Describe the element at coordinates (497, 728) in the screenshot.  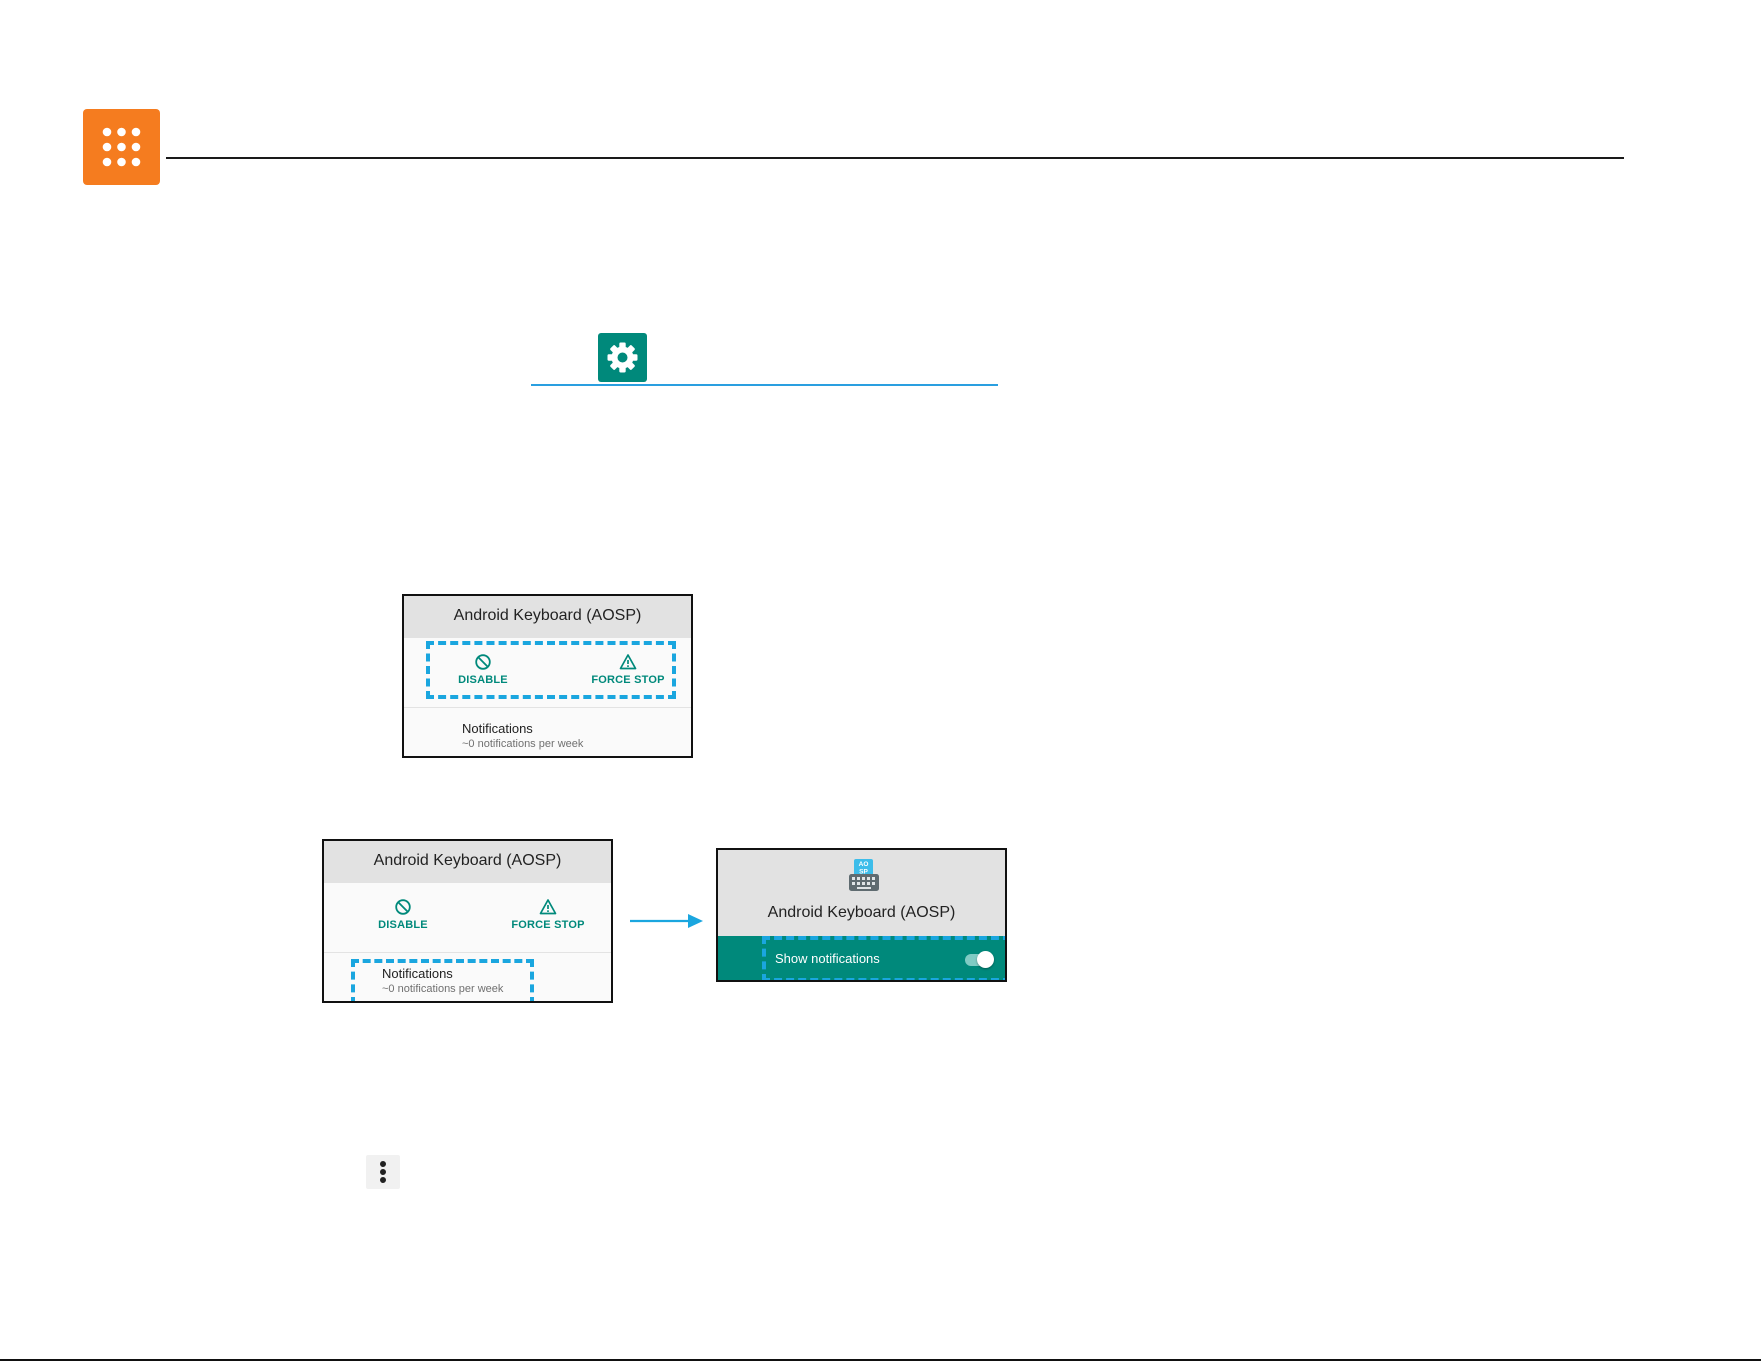
I see `notifications-title: Notifications` at that location.